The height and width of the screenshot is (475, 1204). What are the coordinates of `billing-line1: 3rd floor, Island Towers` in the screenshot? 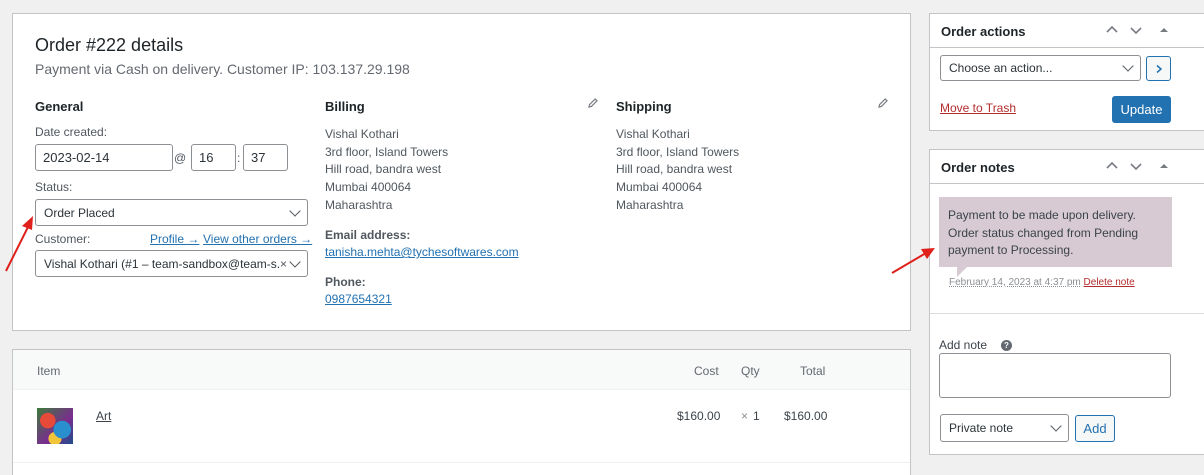 It's located at (387, 151).